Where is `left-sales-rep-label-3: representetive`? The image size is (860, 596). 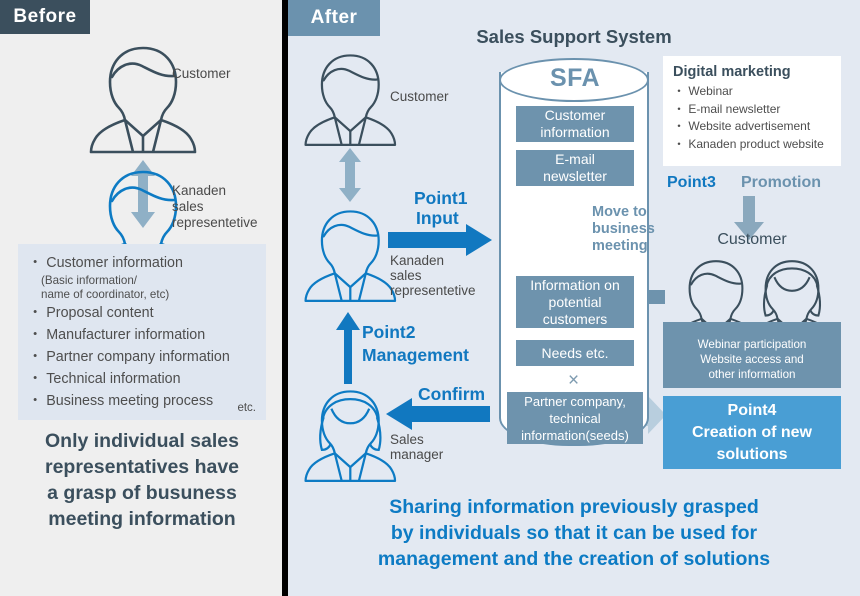
left-sales-rep-label-3: representetive is located at coordinates (215, 222).